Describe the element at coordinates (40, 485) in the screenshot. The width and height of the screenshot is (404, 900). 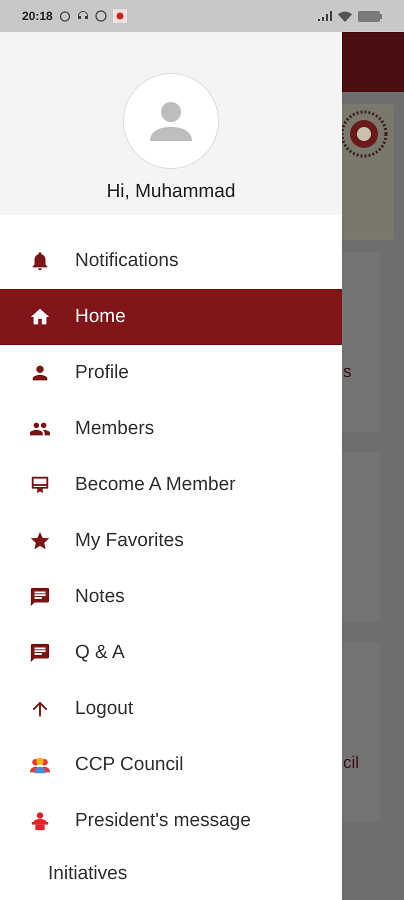
I see `certificate-icon` at that location.